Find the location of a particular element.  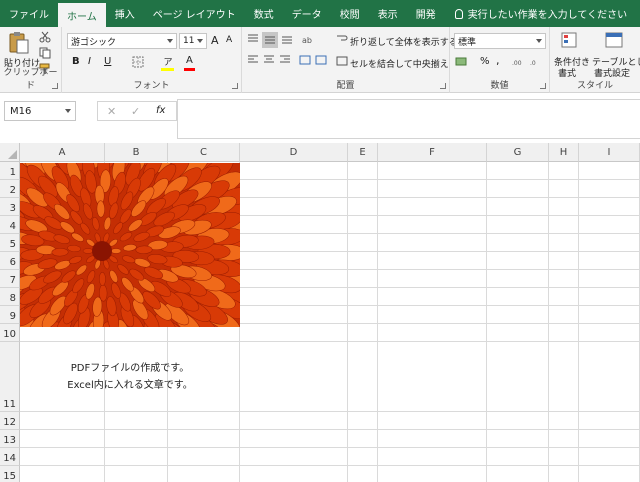

row-header-13: 13 is located at coordinates (10, 439).